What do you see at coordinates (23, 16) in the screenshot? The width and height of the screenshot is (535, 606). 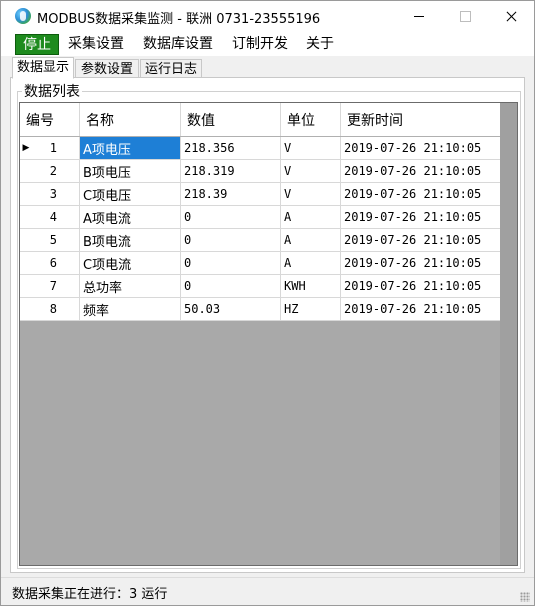 I see `app-icon` at bounding box center [23, 16].